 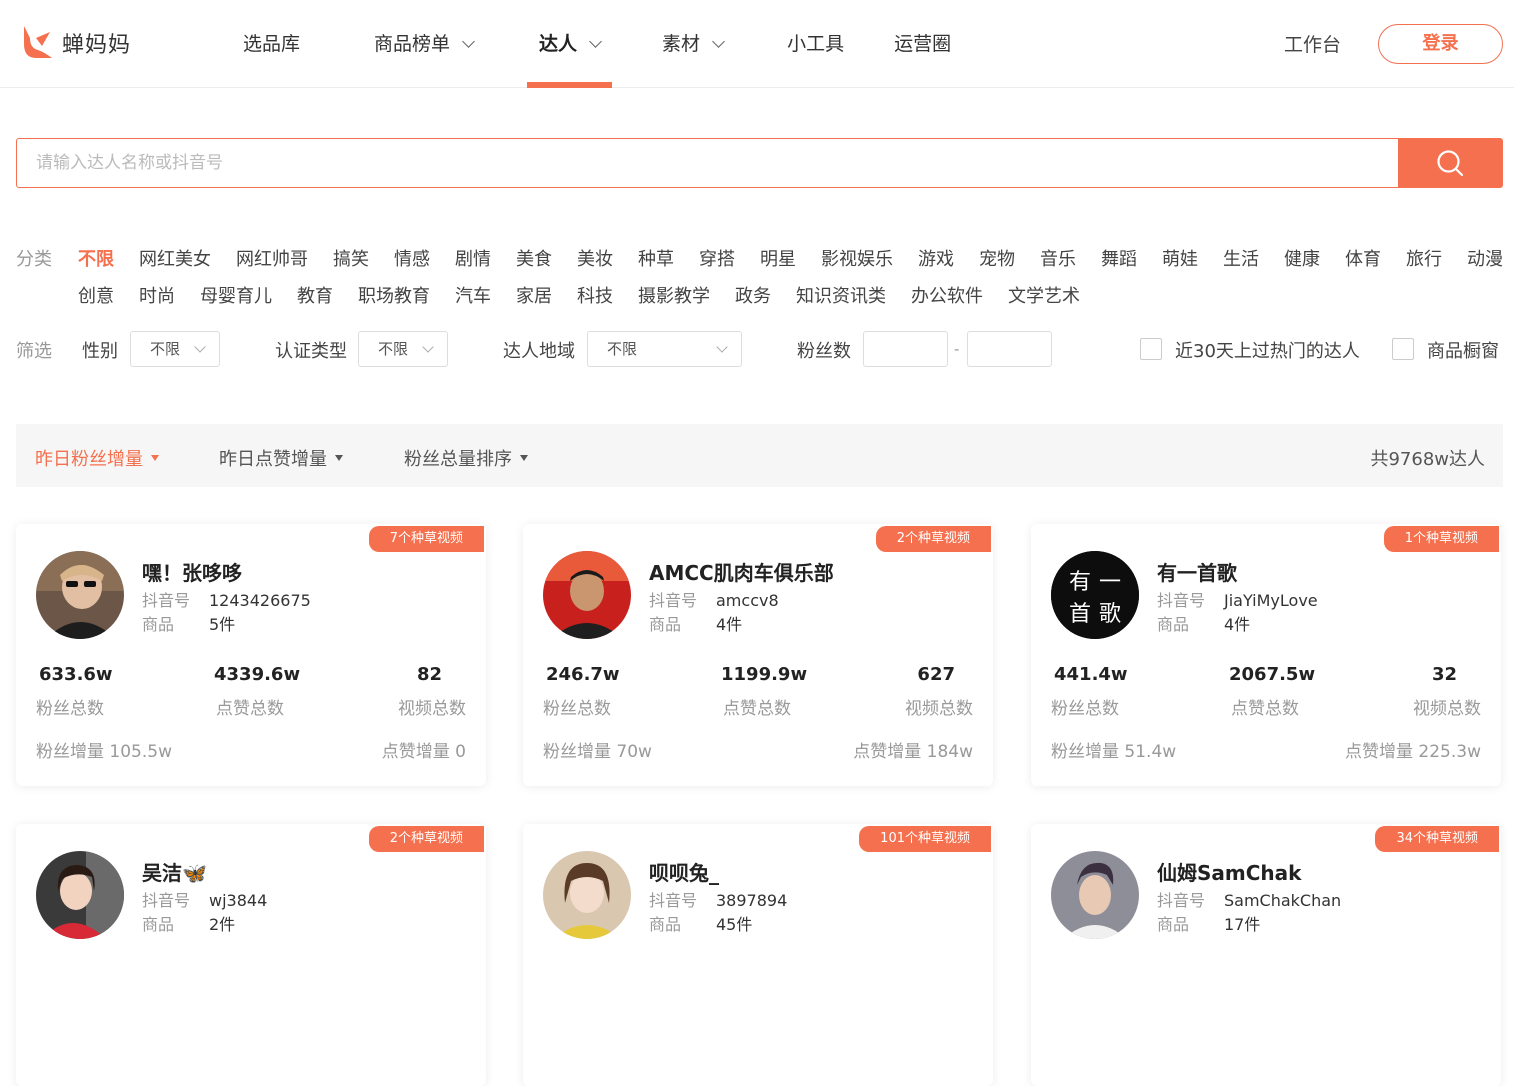 What do you see at coordinates (841, 295) in the screenshot?
I see `category-item: 知识资讯类` at bounding box center [841, 295].